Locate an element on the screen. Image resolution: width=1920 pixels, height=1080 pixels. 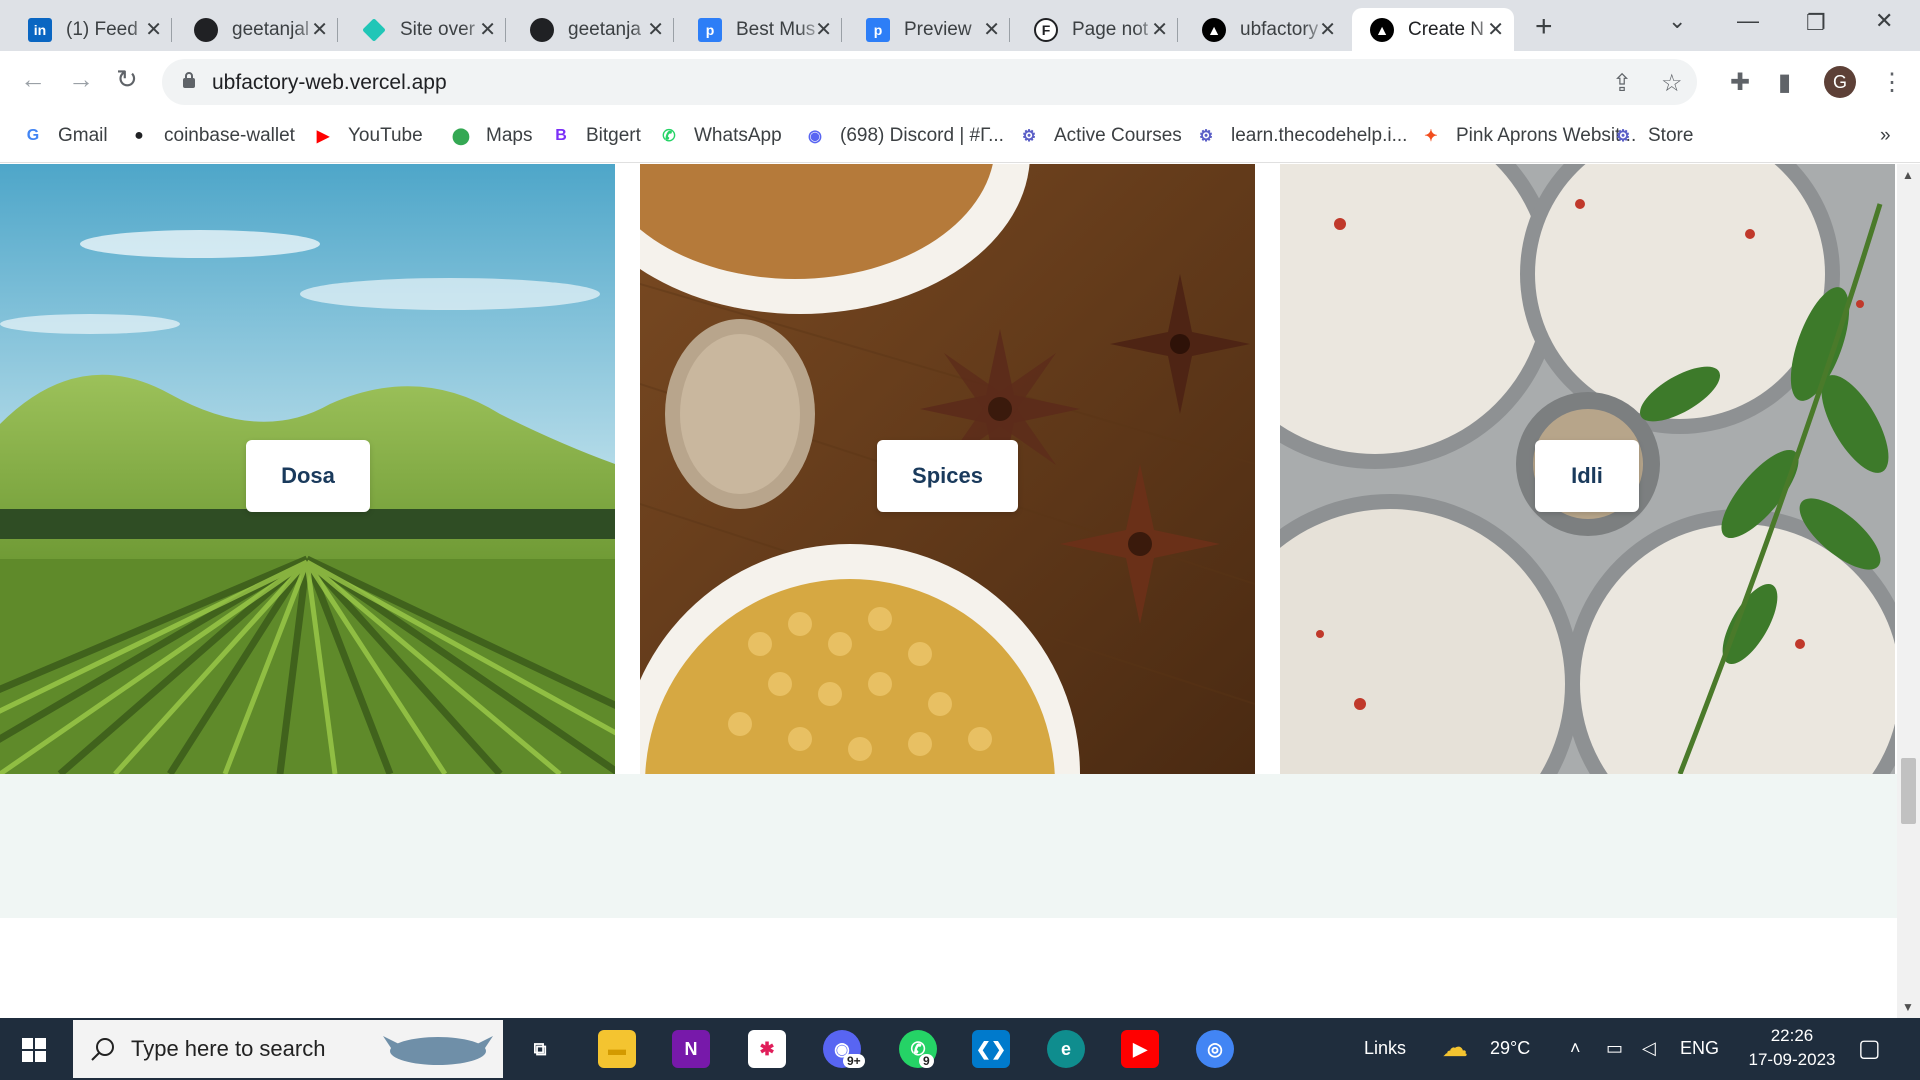
bookmark-3: ▶ YouTube is located at coordinates (367, 136).